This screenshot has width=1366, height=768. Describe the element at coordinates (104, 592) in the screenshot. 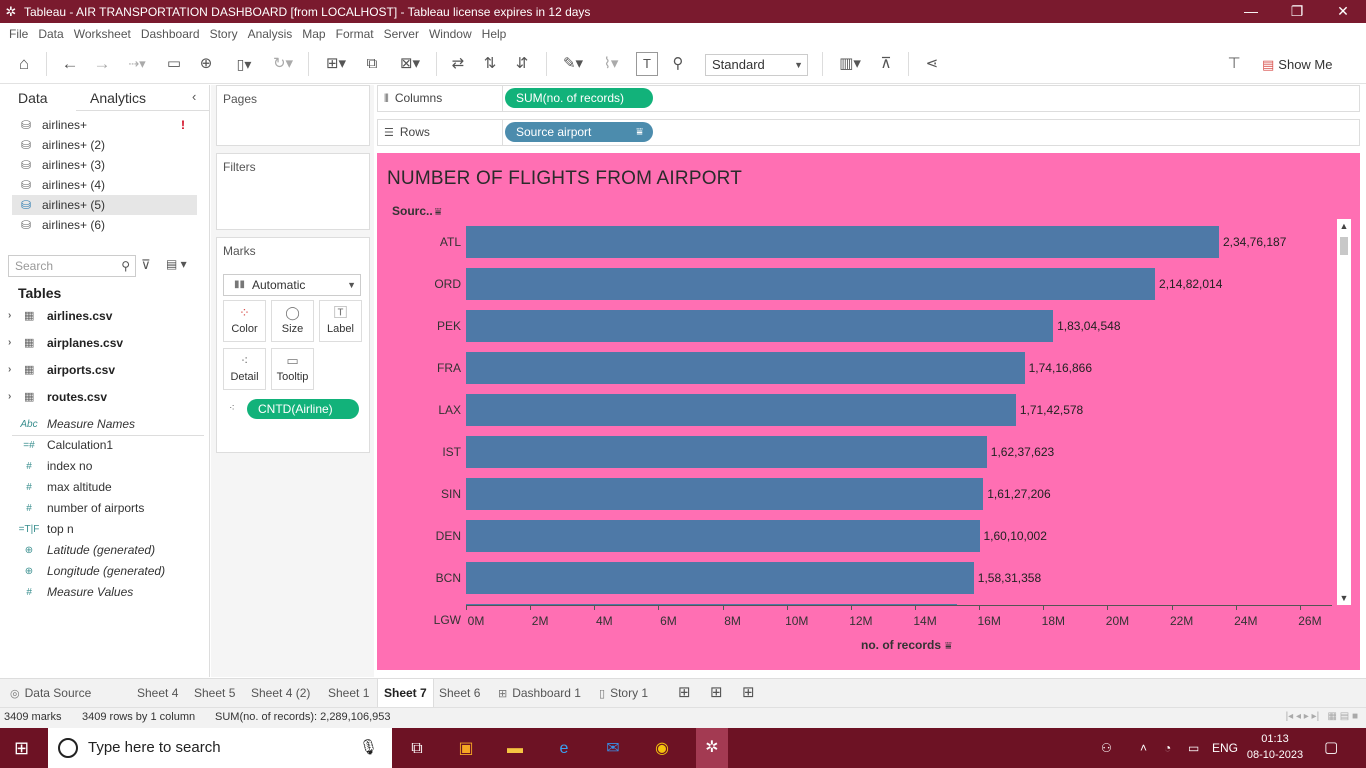

I see `field-item: # Measure Values` at that location.